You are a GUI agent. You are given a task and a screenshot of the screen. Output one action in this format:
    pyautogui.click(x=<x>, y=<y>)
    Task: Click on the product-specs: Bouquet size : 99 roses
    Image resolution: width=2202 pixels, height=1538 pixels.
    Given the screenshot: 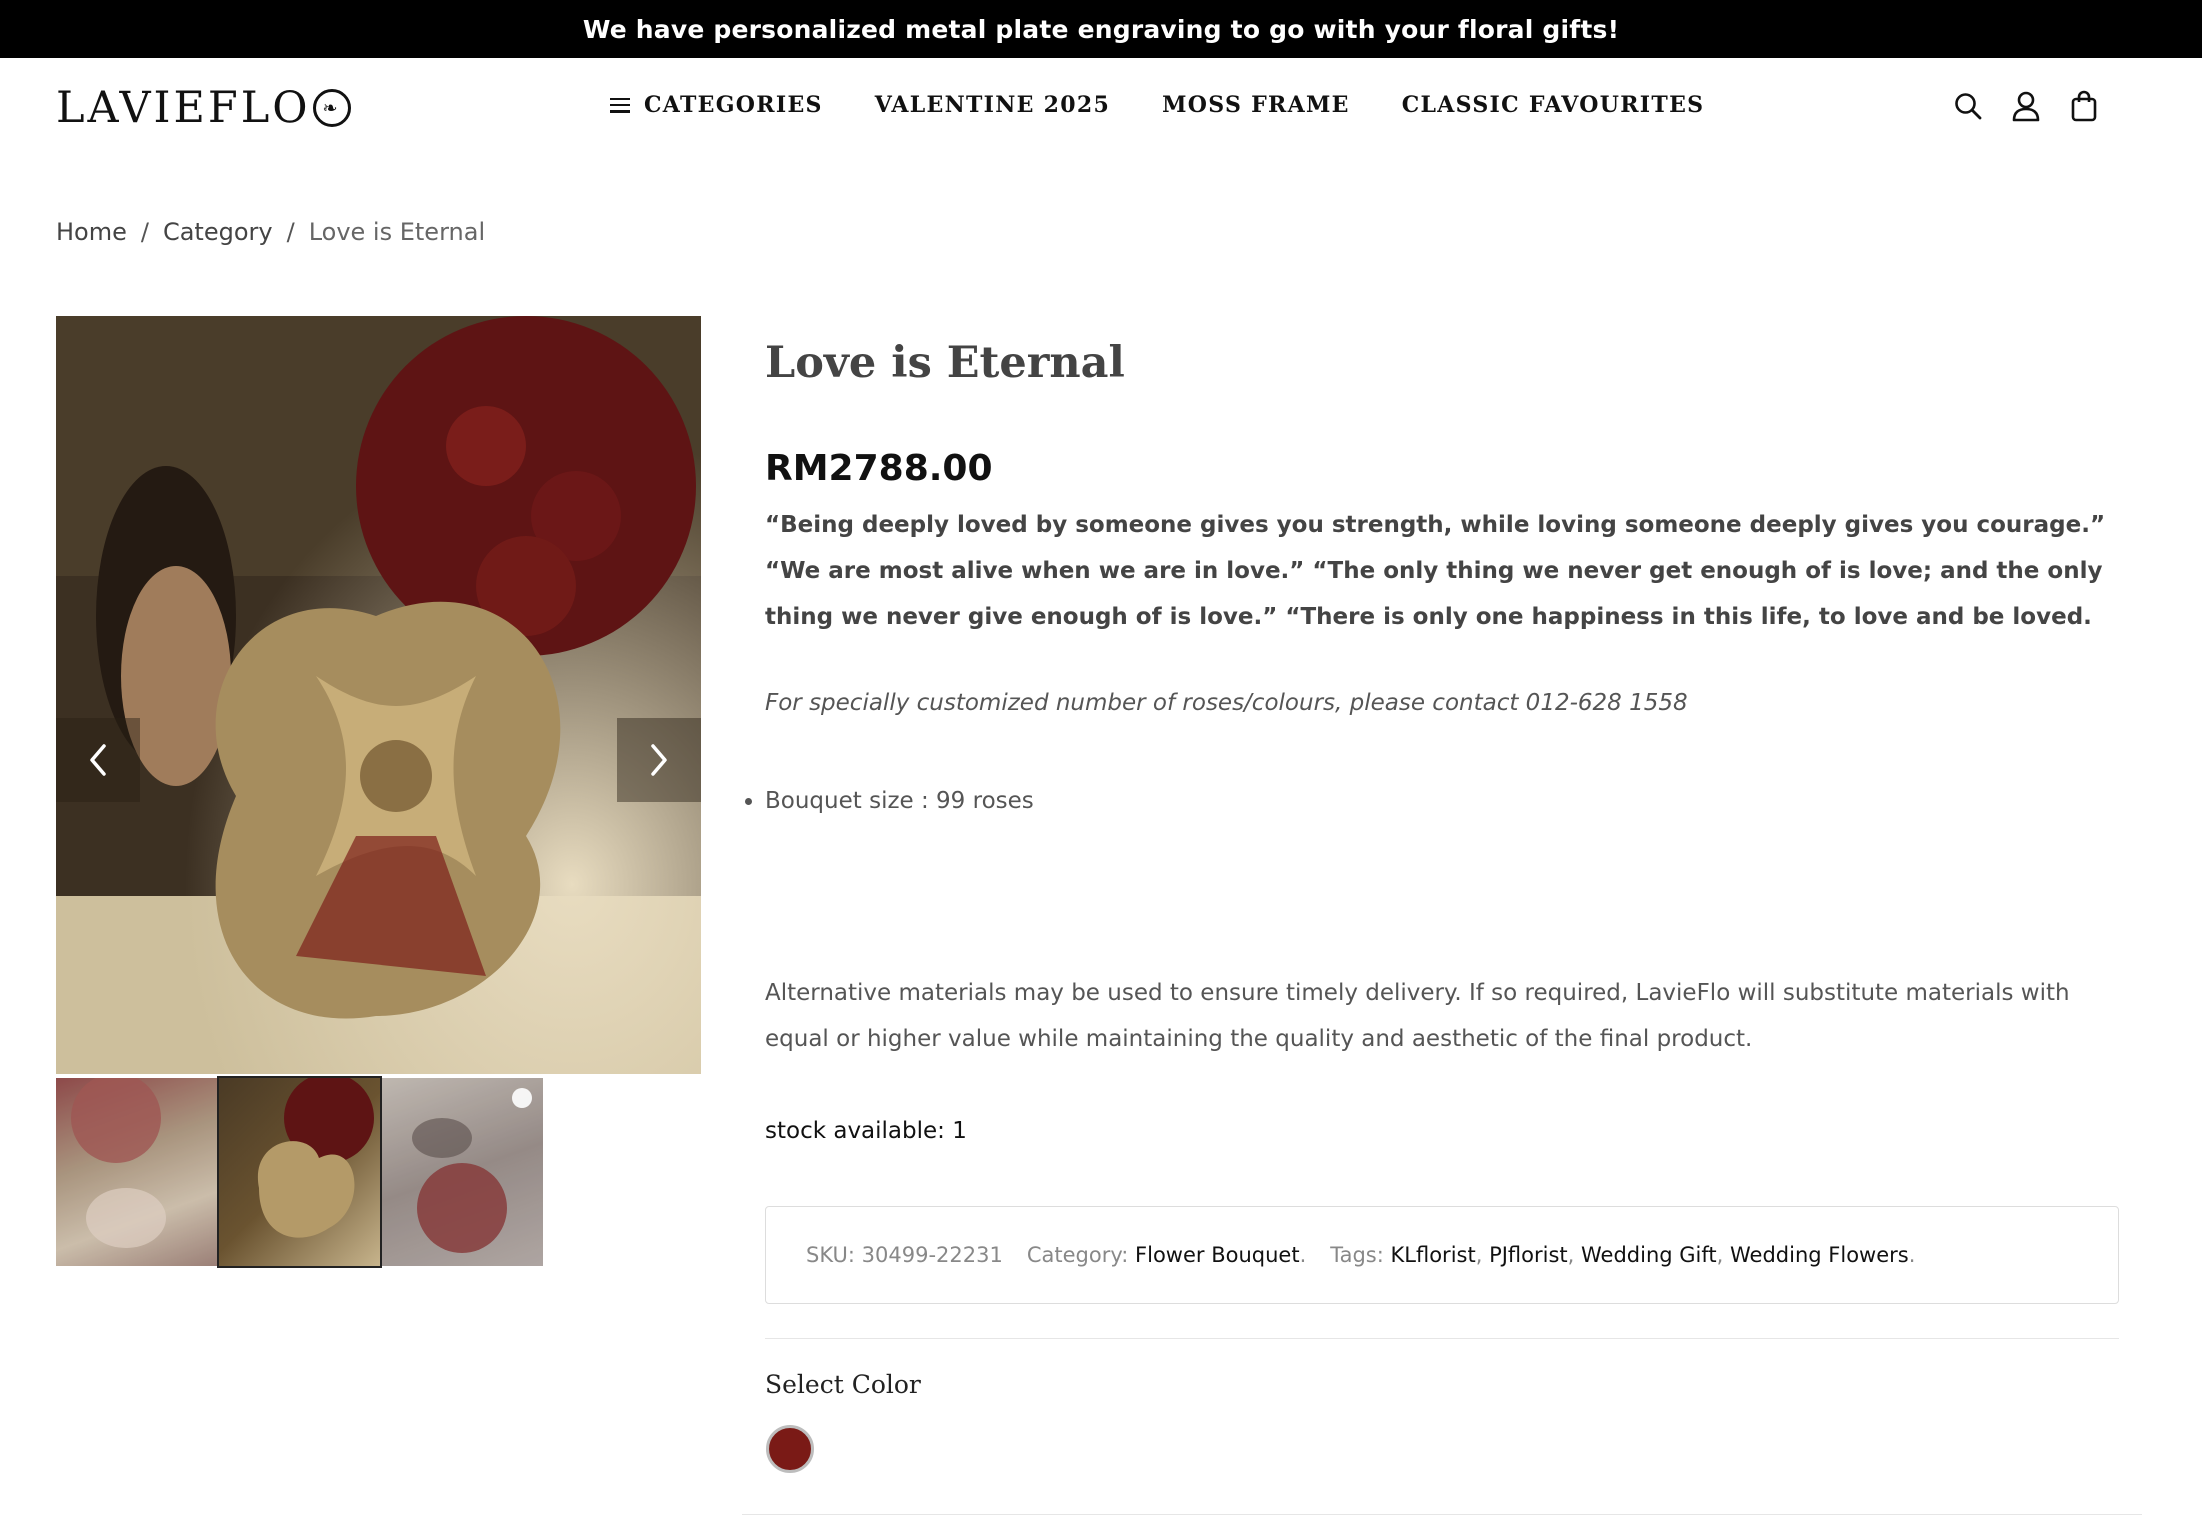 What is the action you would take?
    pyautogui.click(x=889, y=801)
    